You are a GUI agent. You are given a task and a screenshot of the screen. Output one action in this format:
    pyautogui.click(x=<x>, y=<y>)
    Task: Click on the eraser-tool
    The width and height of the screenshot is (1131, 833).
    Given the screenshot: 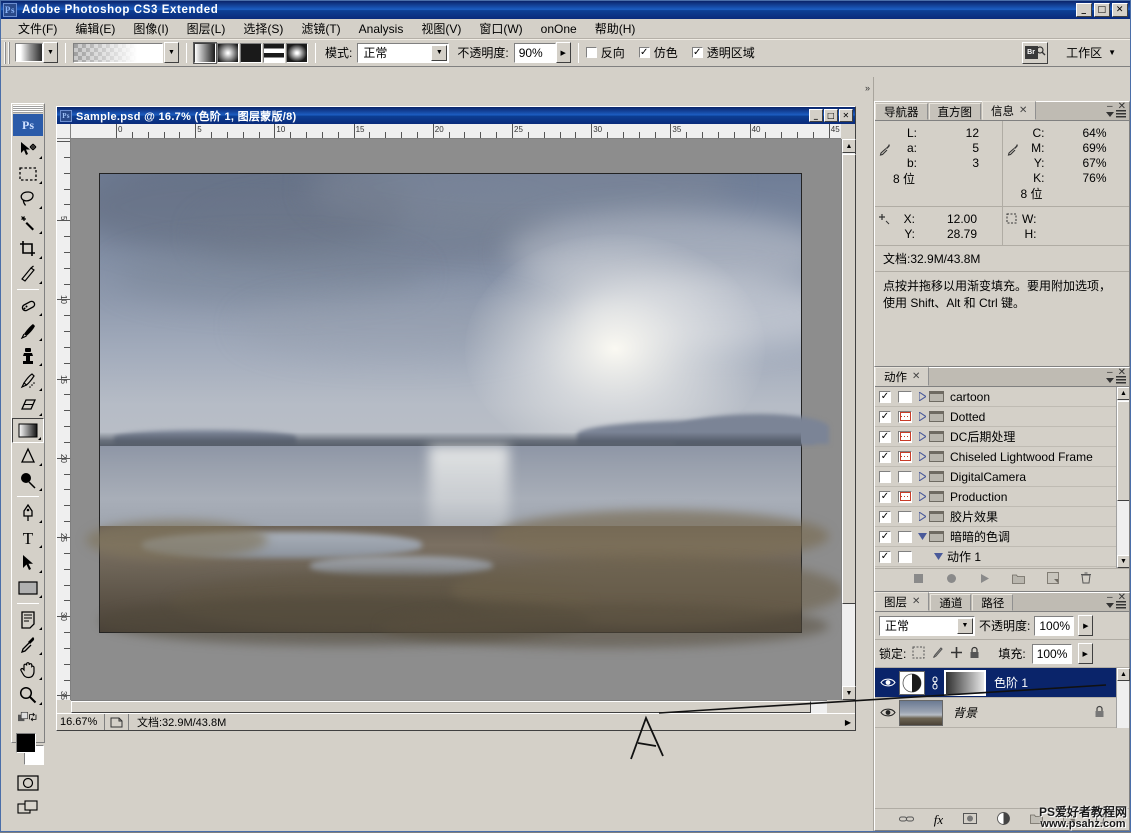 What is the action you would take?
    pyautogui.click(x=28, y=405)
    